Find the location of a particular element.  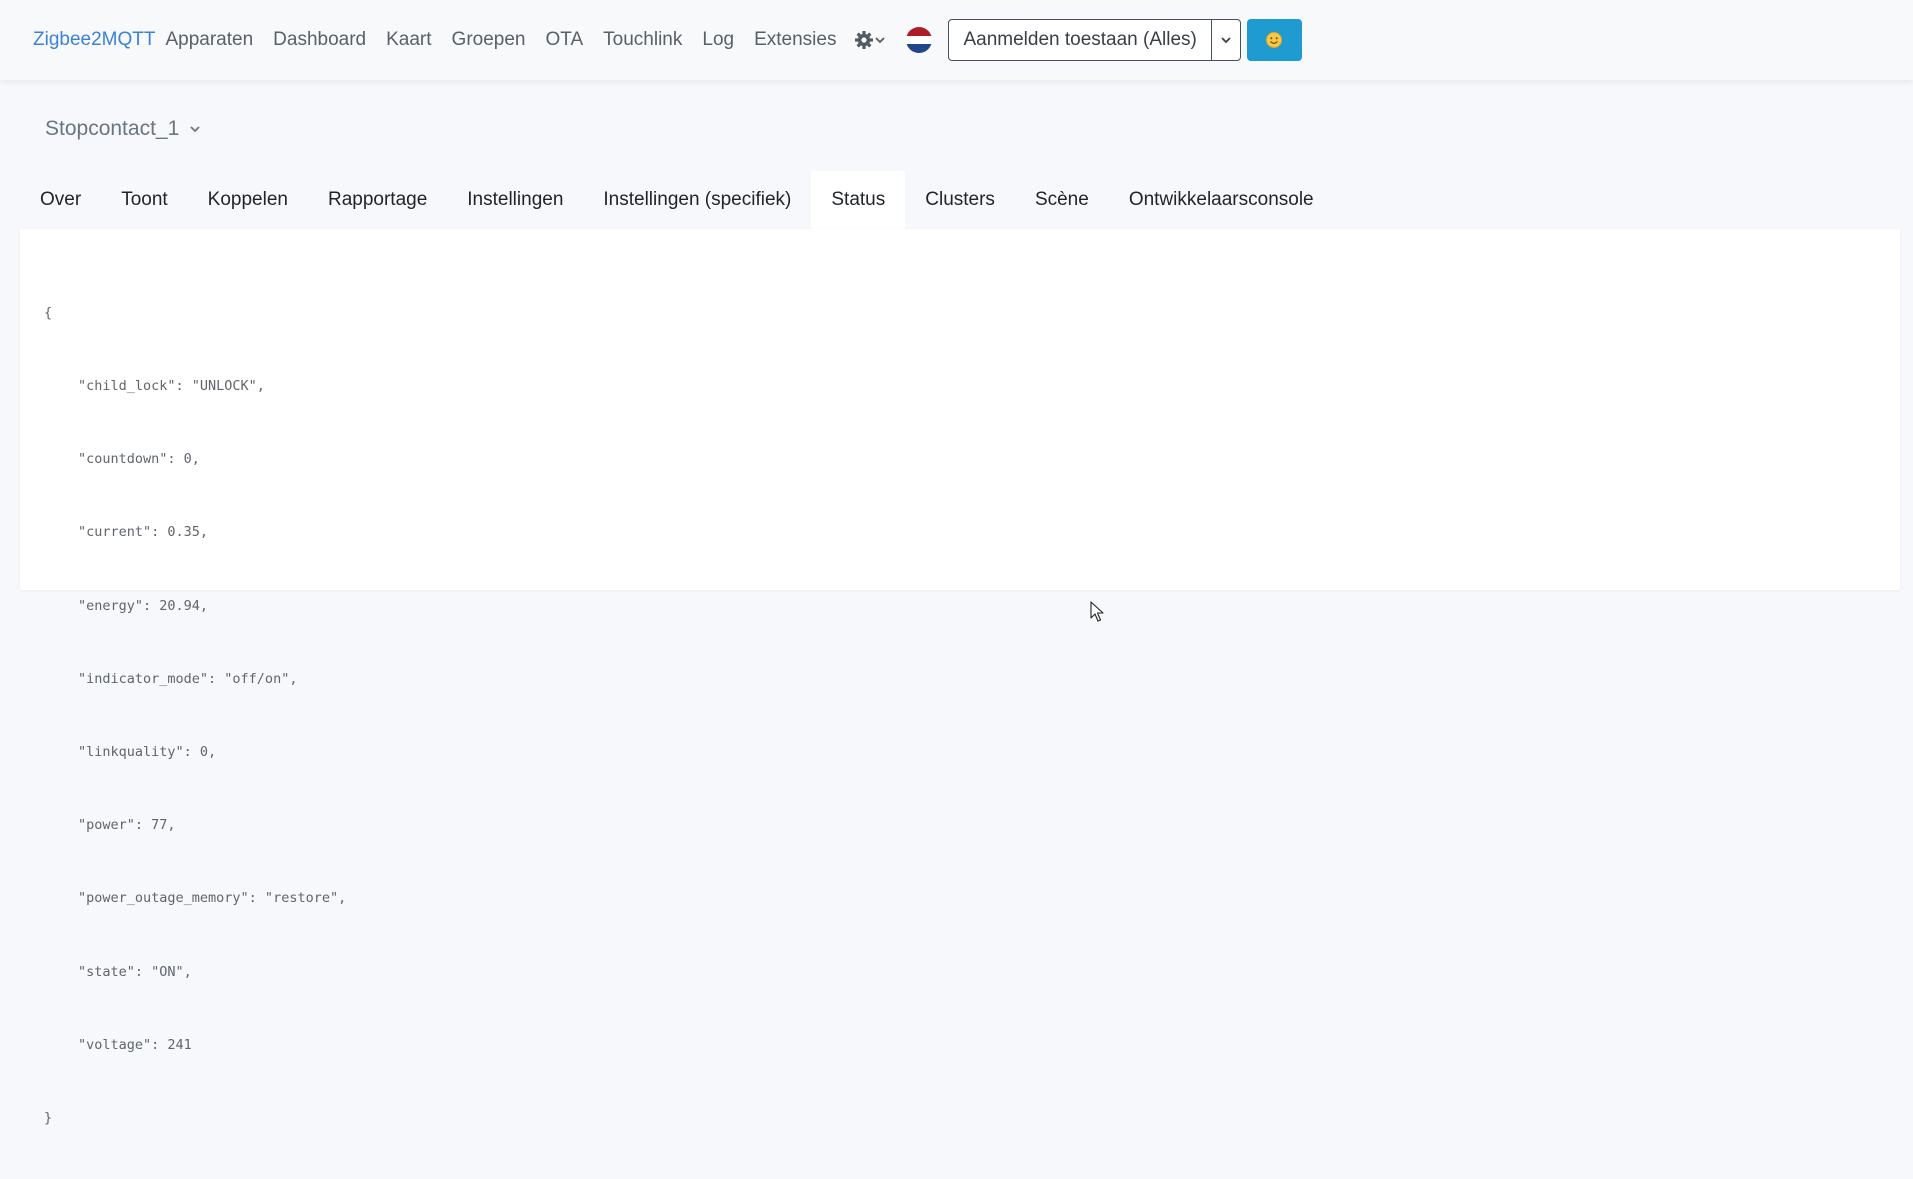

json-line: "countdown": 0, is located at coordinates (139, 459).